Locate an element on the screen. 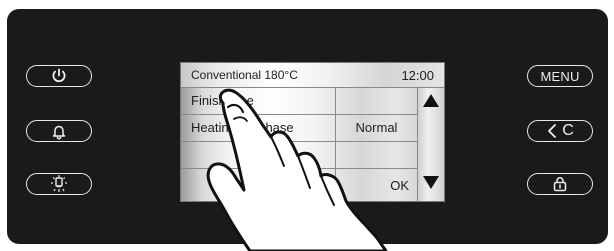 The width and height of the screenshot is (614, 251). lock-icon is located at coordinates (560, 184).